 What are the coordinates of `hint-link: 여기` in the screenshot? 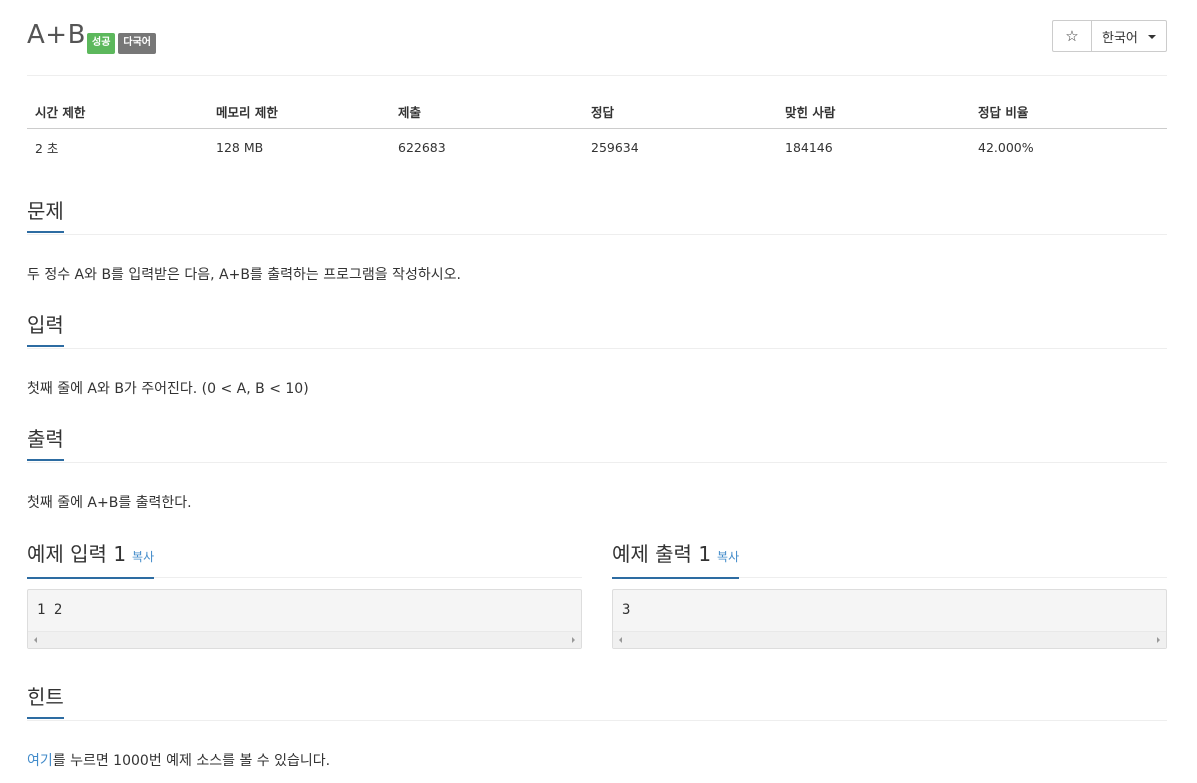 It's located at (40, 761).